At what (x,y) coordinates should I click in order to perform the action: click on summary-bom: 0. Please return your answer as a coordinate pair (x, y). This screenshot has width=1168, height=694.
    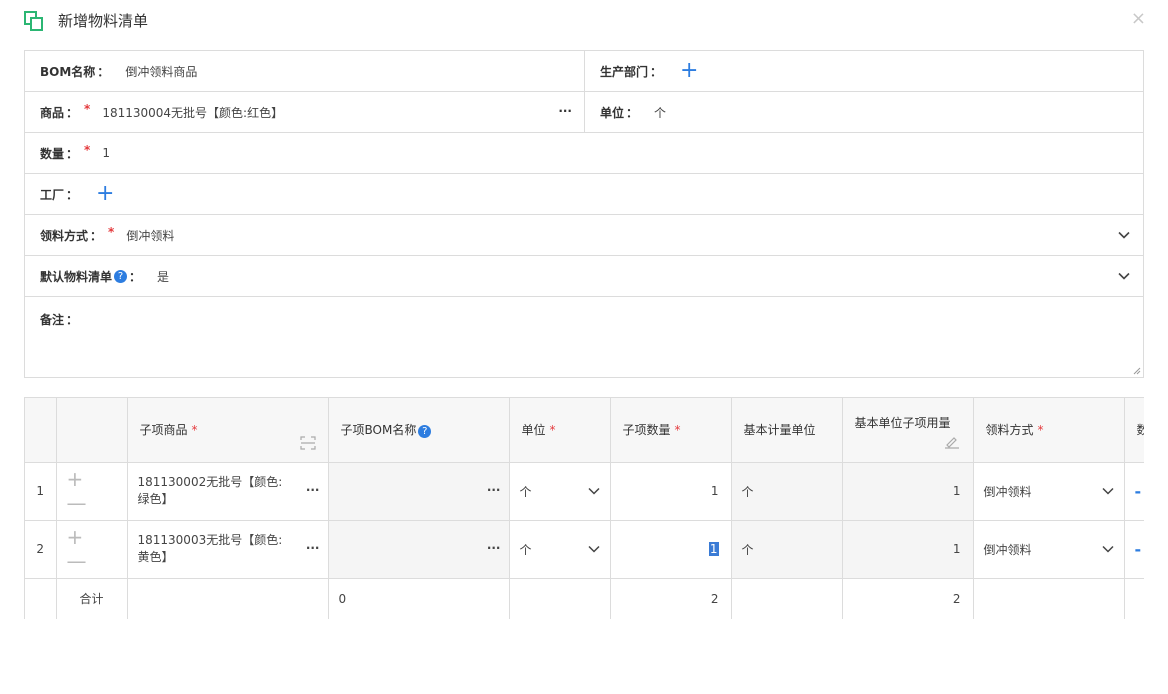
    Looking at the image, I should click on (419, 598).